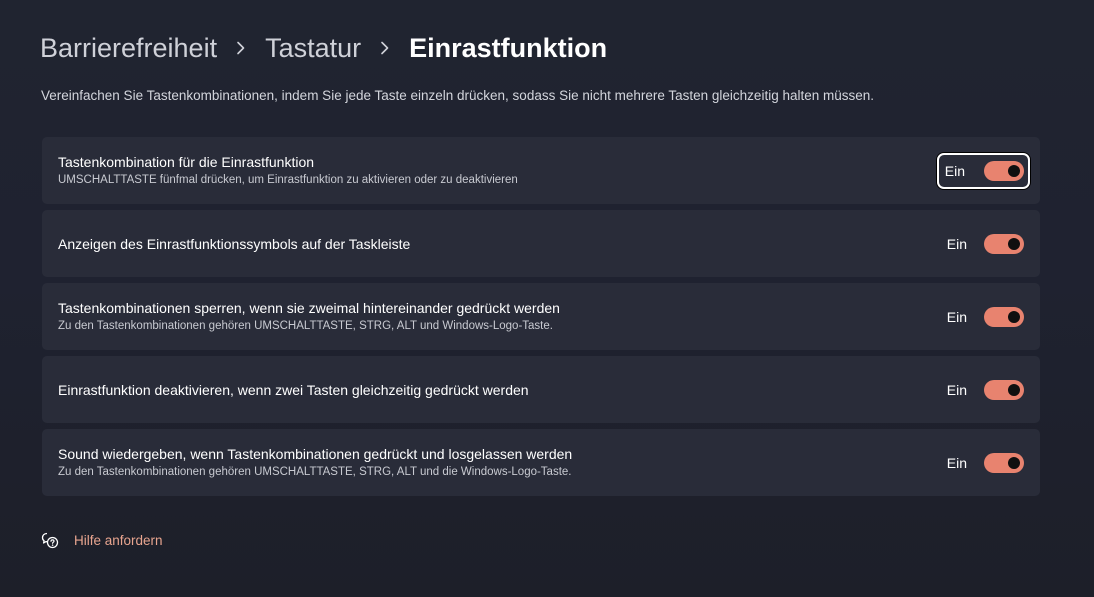 The height and width of the screenshot is (597, 1094). What do you see at coordinates (508, 47) in the screenshot?
I see `page-title: Einrastfunktion` at bounding box center [508, 47].